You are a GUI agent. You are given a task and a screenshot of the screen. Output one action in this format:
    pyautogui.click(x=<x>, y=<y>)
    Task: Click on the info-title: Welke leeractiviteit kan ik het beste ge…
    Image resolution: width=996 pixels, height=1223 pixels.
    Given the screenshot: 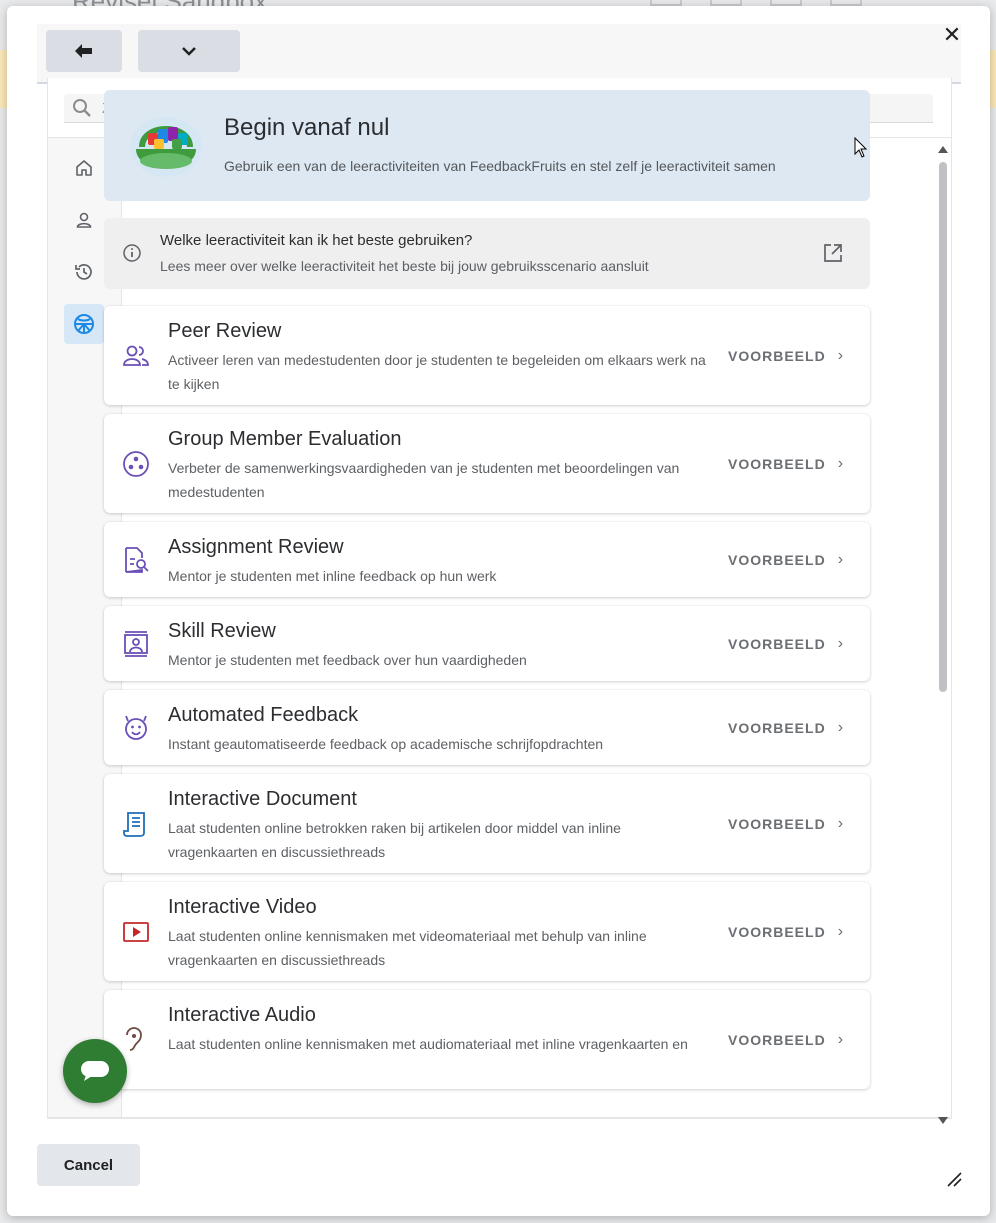 What is the action you would take?
    pyautogui.click(x=316, y=240)
    